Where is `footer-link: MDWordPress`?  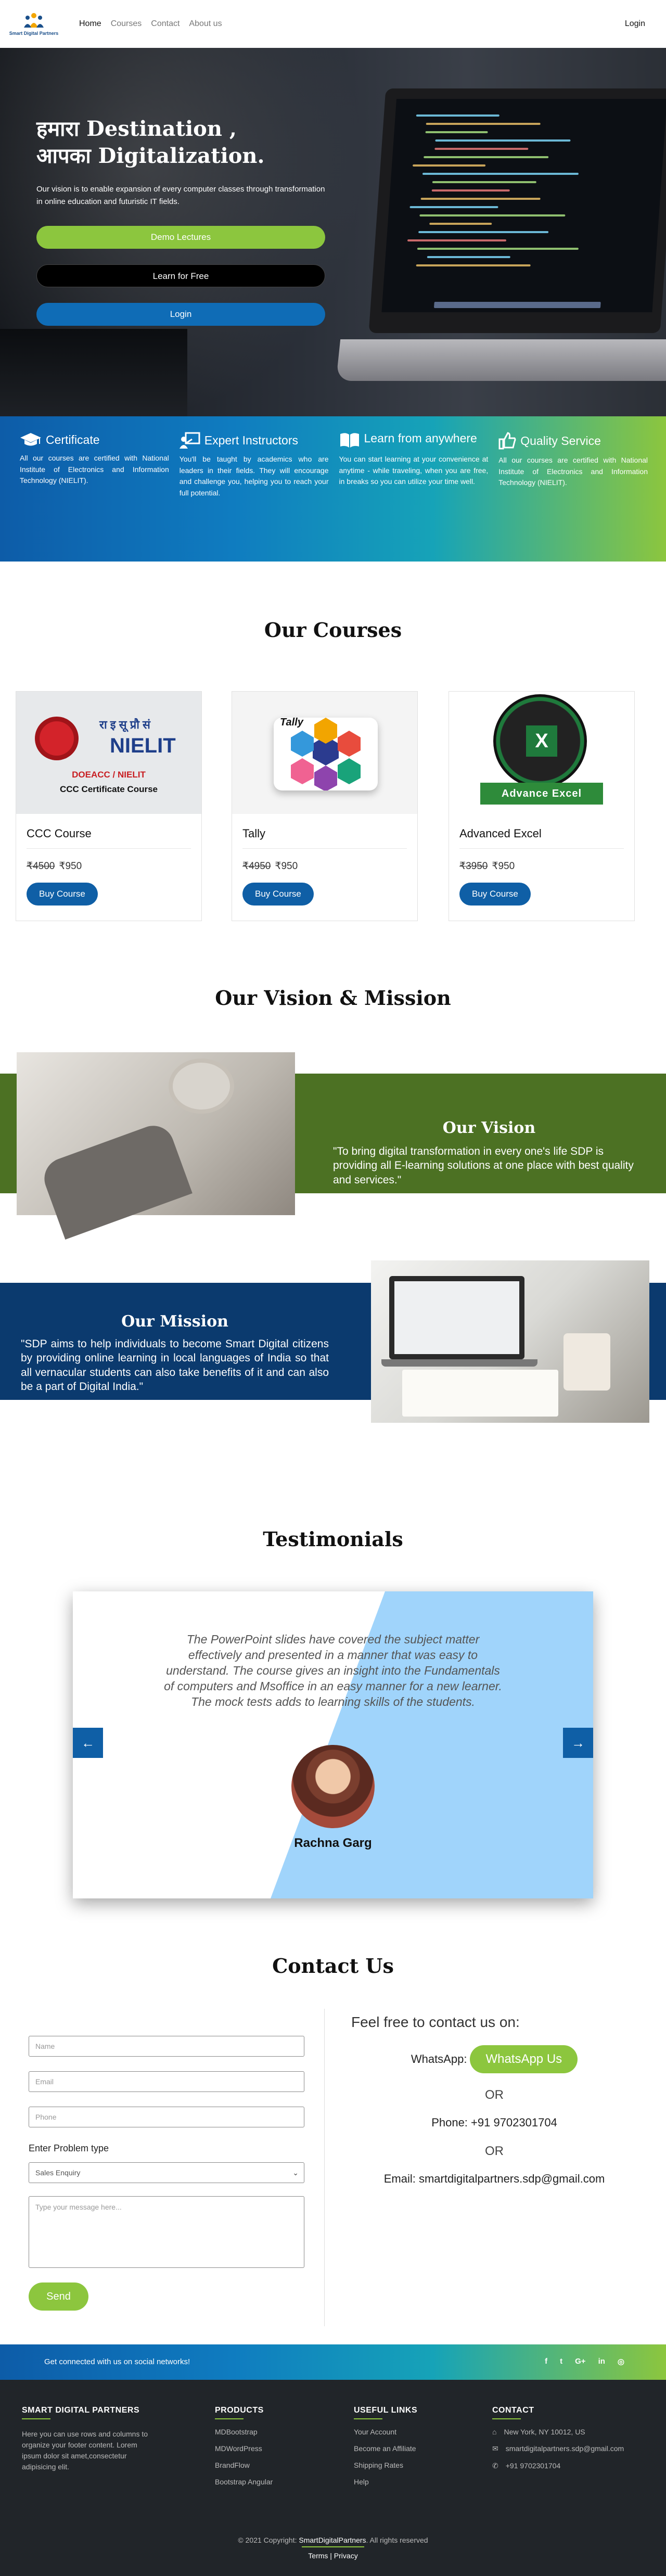
footer-link: MDWordPress is located at coordinates (244, 2448).